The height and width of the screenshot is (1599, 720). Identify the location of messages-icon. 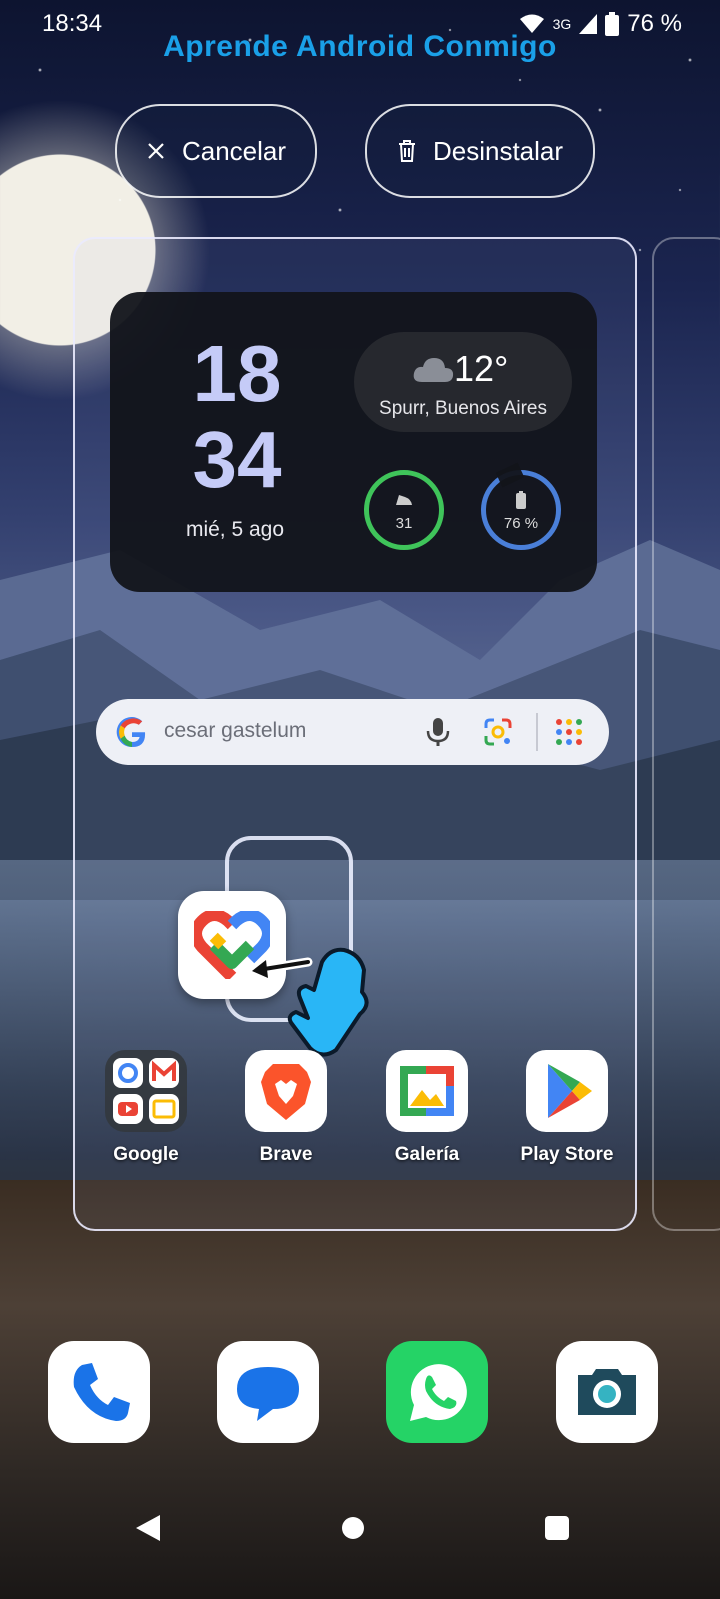
(268, 1394).